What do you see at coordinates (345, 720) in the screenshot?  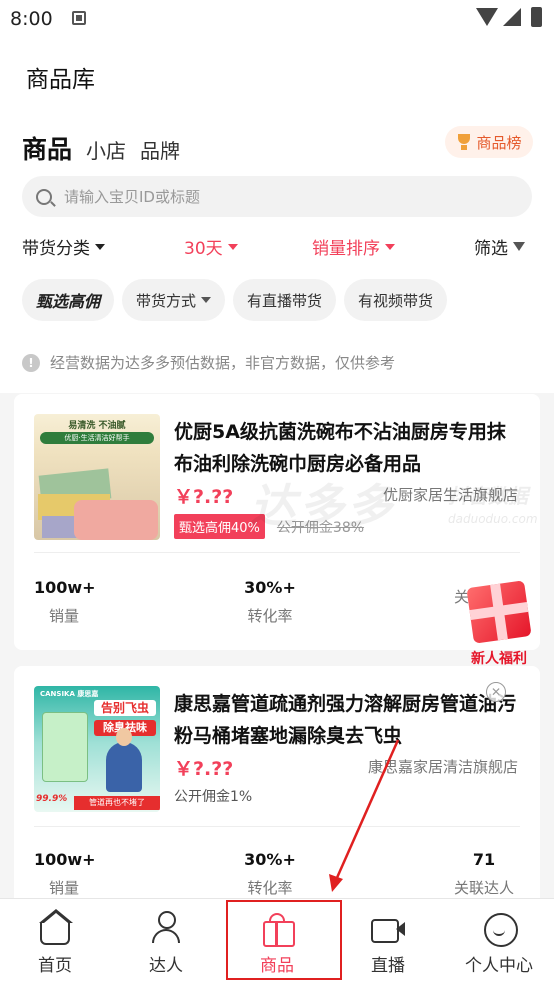 I see `product-name: 康思嘉管道疏通剂强力溶解厨房管道油污粉马桶堵塞地漏除臭去飞虫` at bounding box center [345, 720].